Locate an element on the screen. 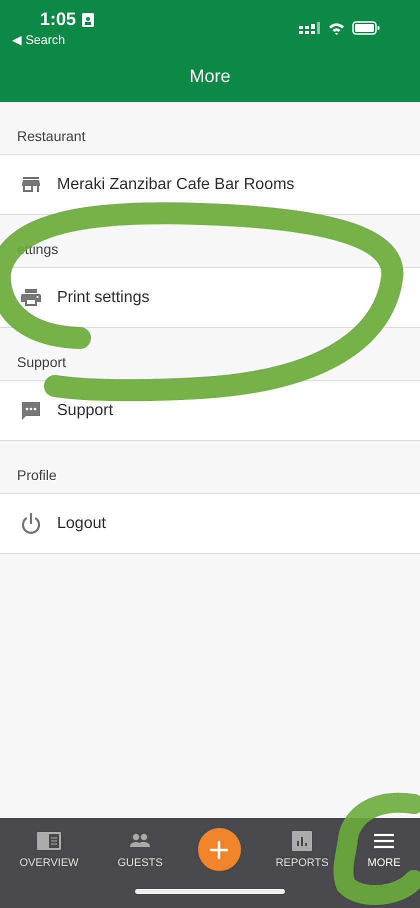  power-icon is located at coordinates (31, 524).